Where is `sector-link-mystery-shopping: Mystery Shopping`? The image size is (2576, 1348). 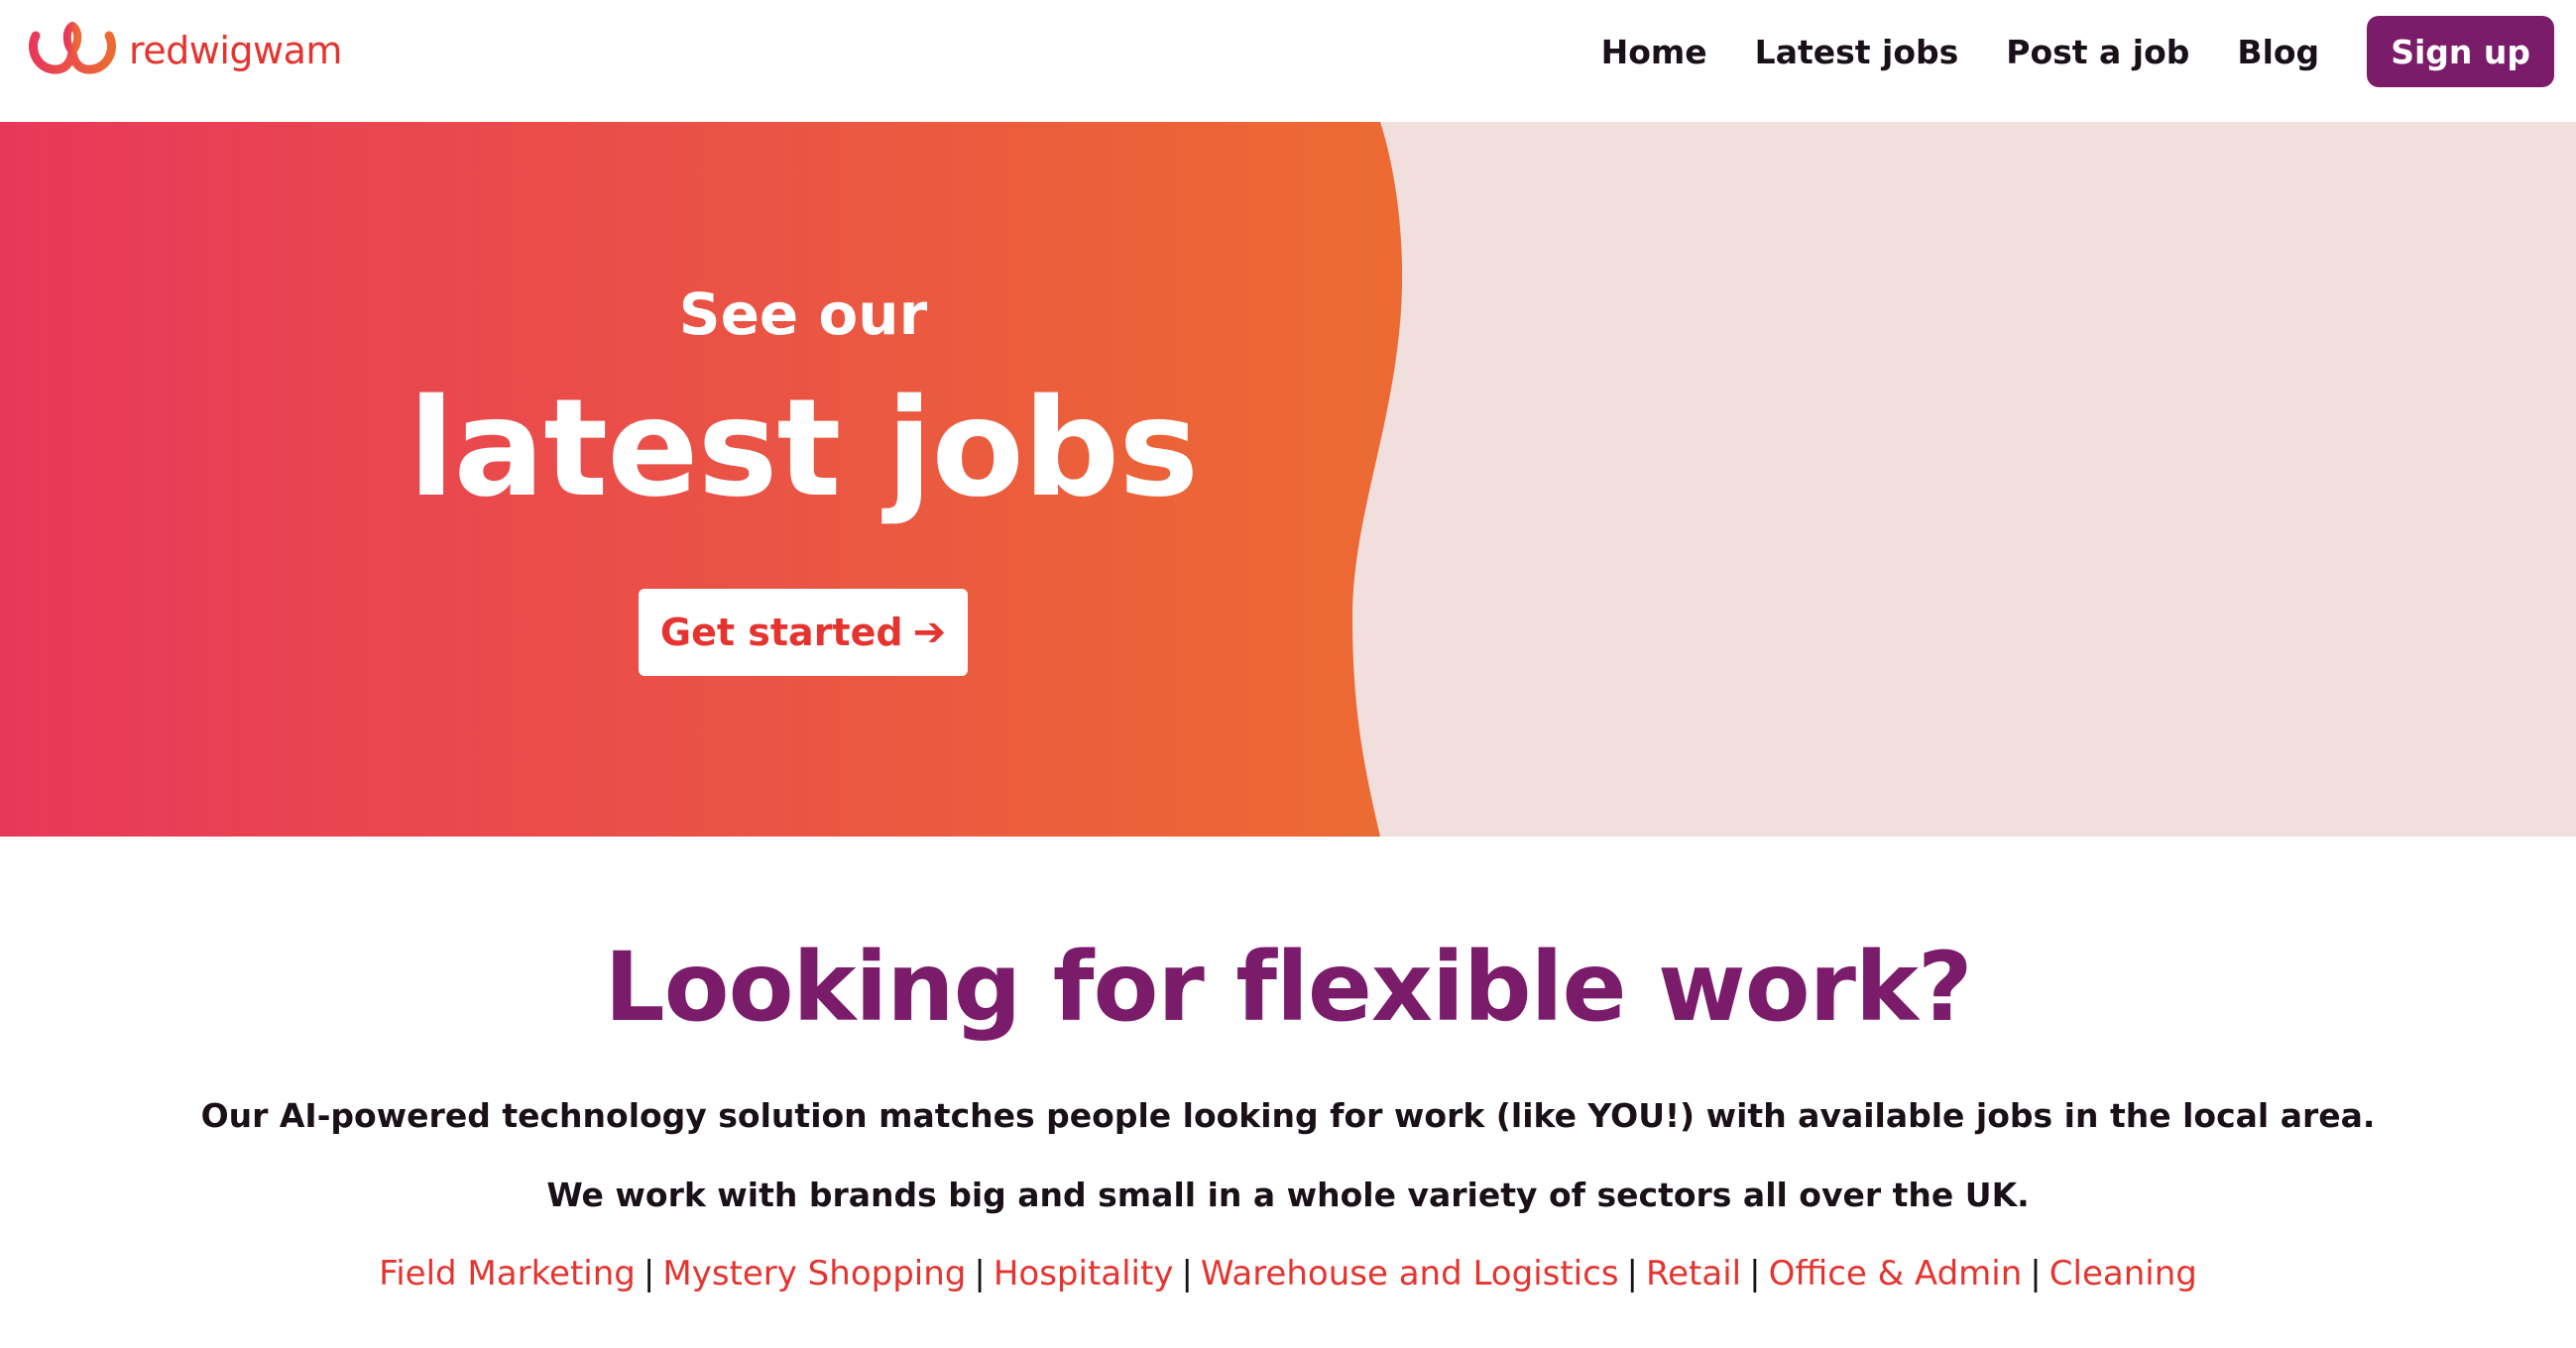 sector-link-mystery-shopping: Mystery Shopping is located at coordinates (814, 1273).